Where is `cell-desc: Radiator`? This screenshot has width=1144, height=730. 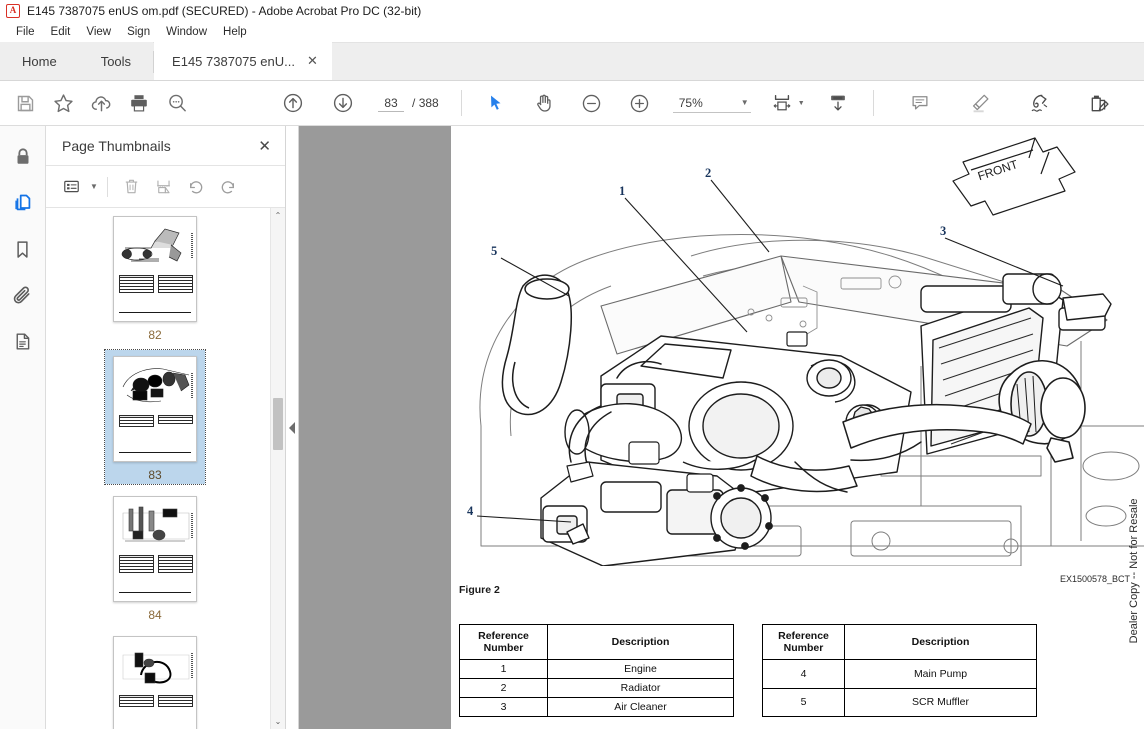 cell-desc: Radiator is located at coordinates (640, 688).